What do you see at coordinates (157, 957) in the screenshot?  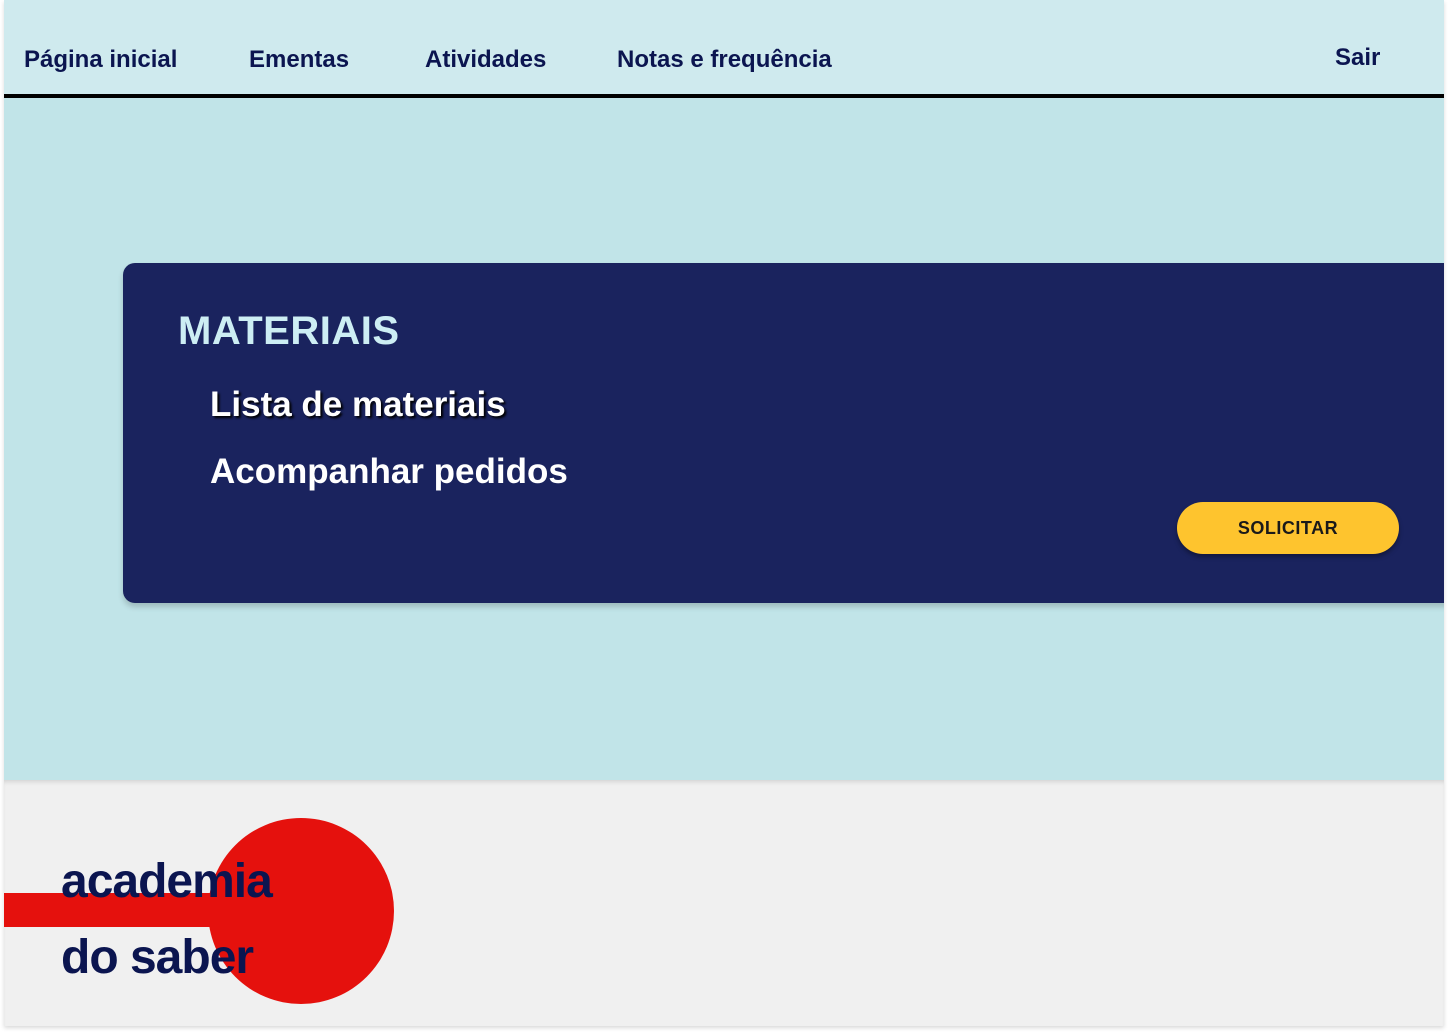 I see `logo-text-line2: do saber` at bounding box center [157, 957].